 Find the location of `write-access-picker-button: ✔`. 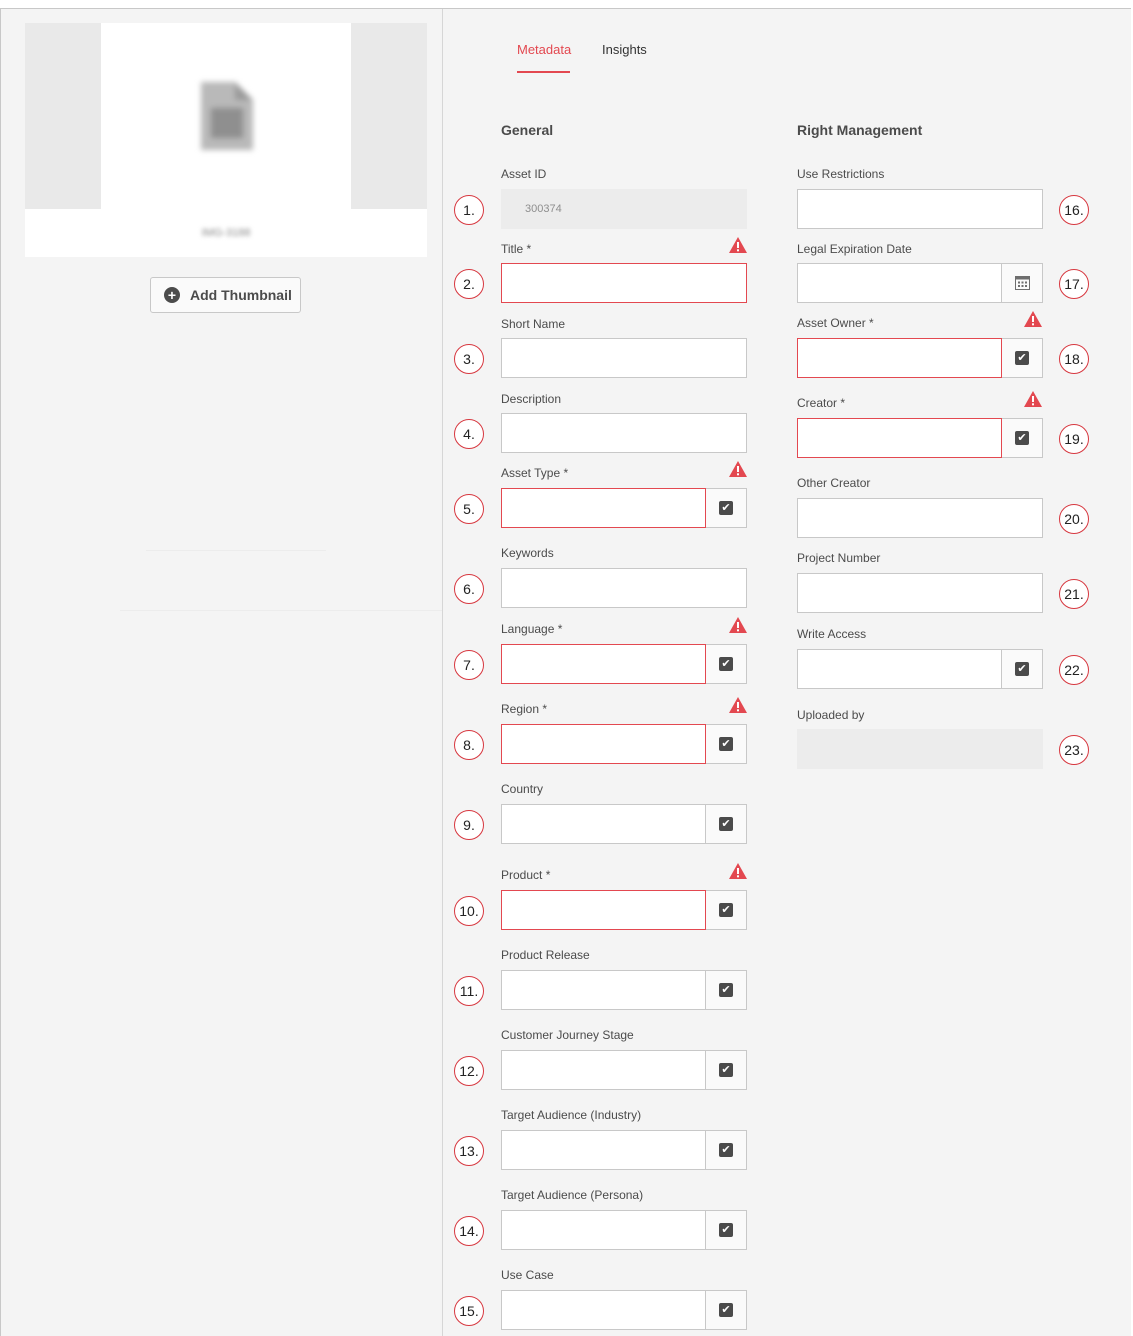

write-access-picker-button: ✔ is located at coordinates (1022, 669).